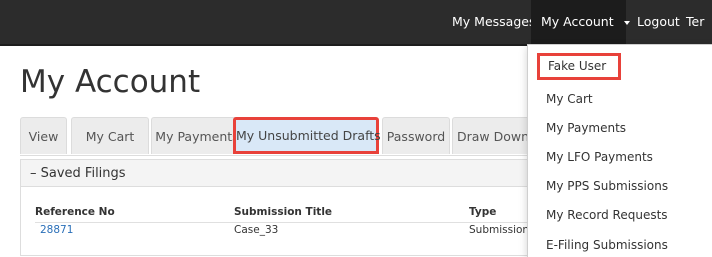 The width and height of the screenshot is (712, 257). Describe the element at coordinates (416, 135) in the screenshot. I see `tab-password: Password` at that location.